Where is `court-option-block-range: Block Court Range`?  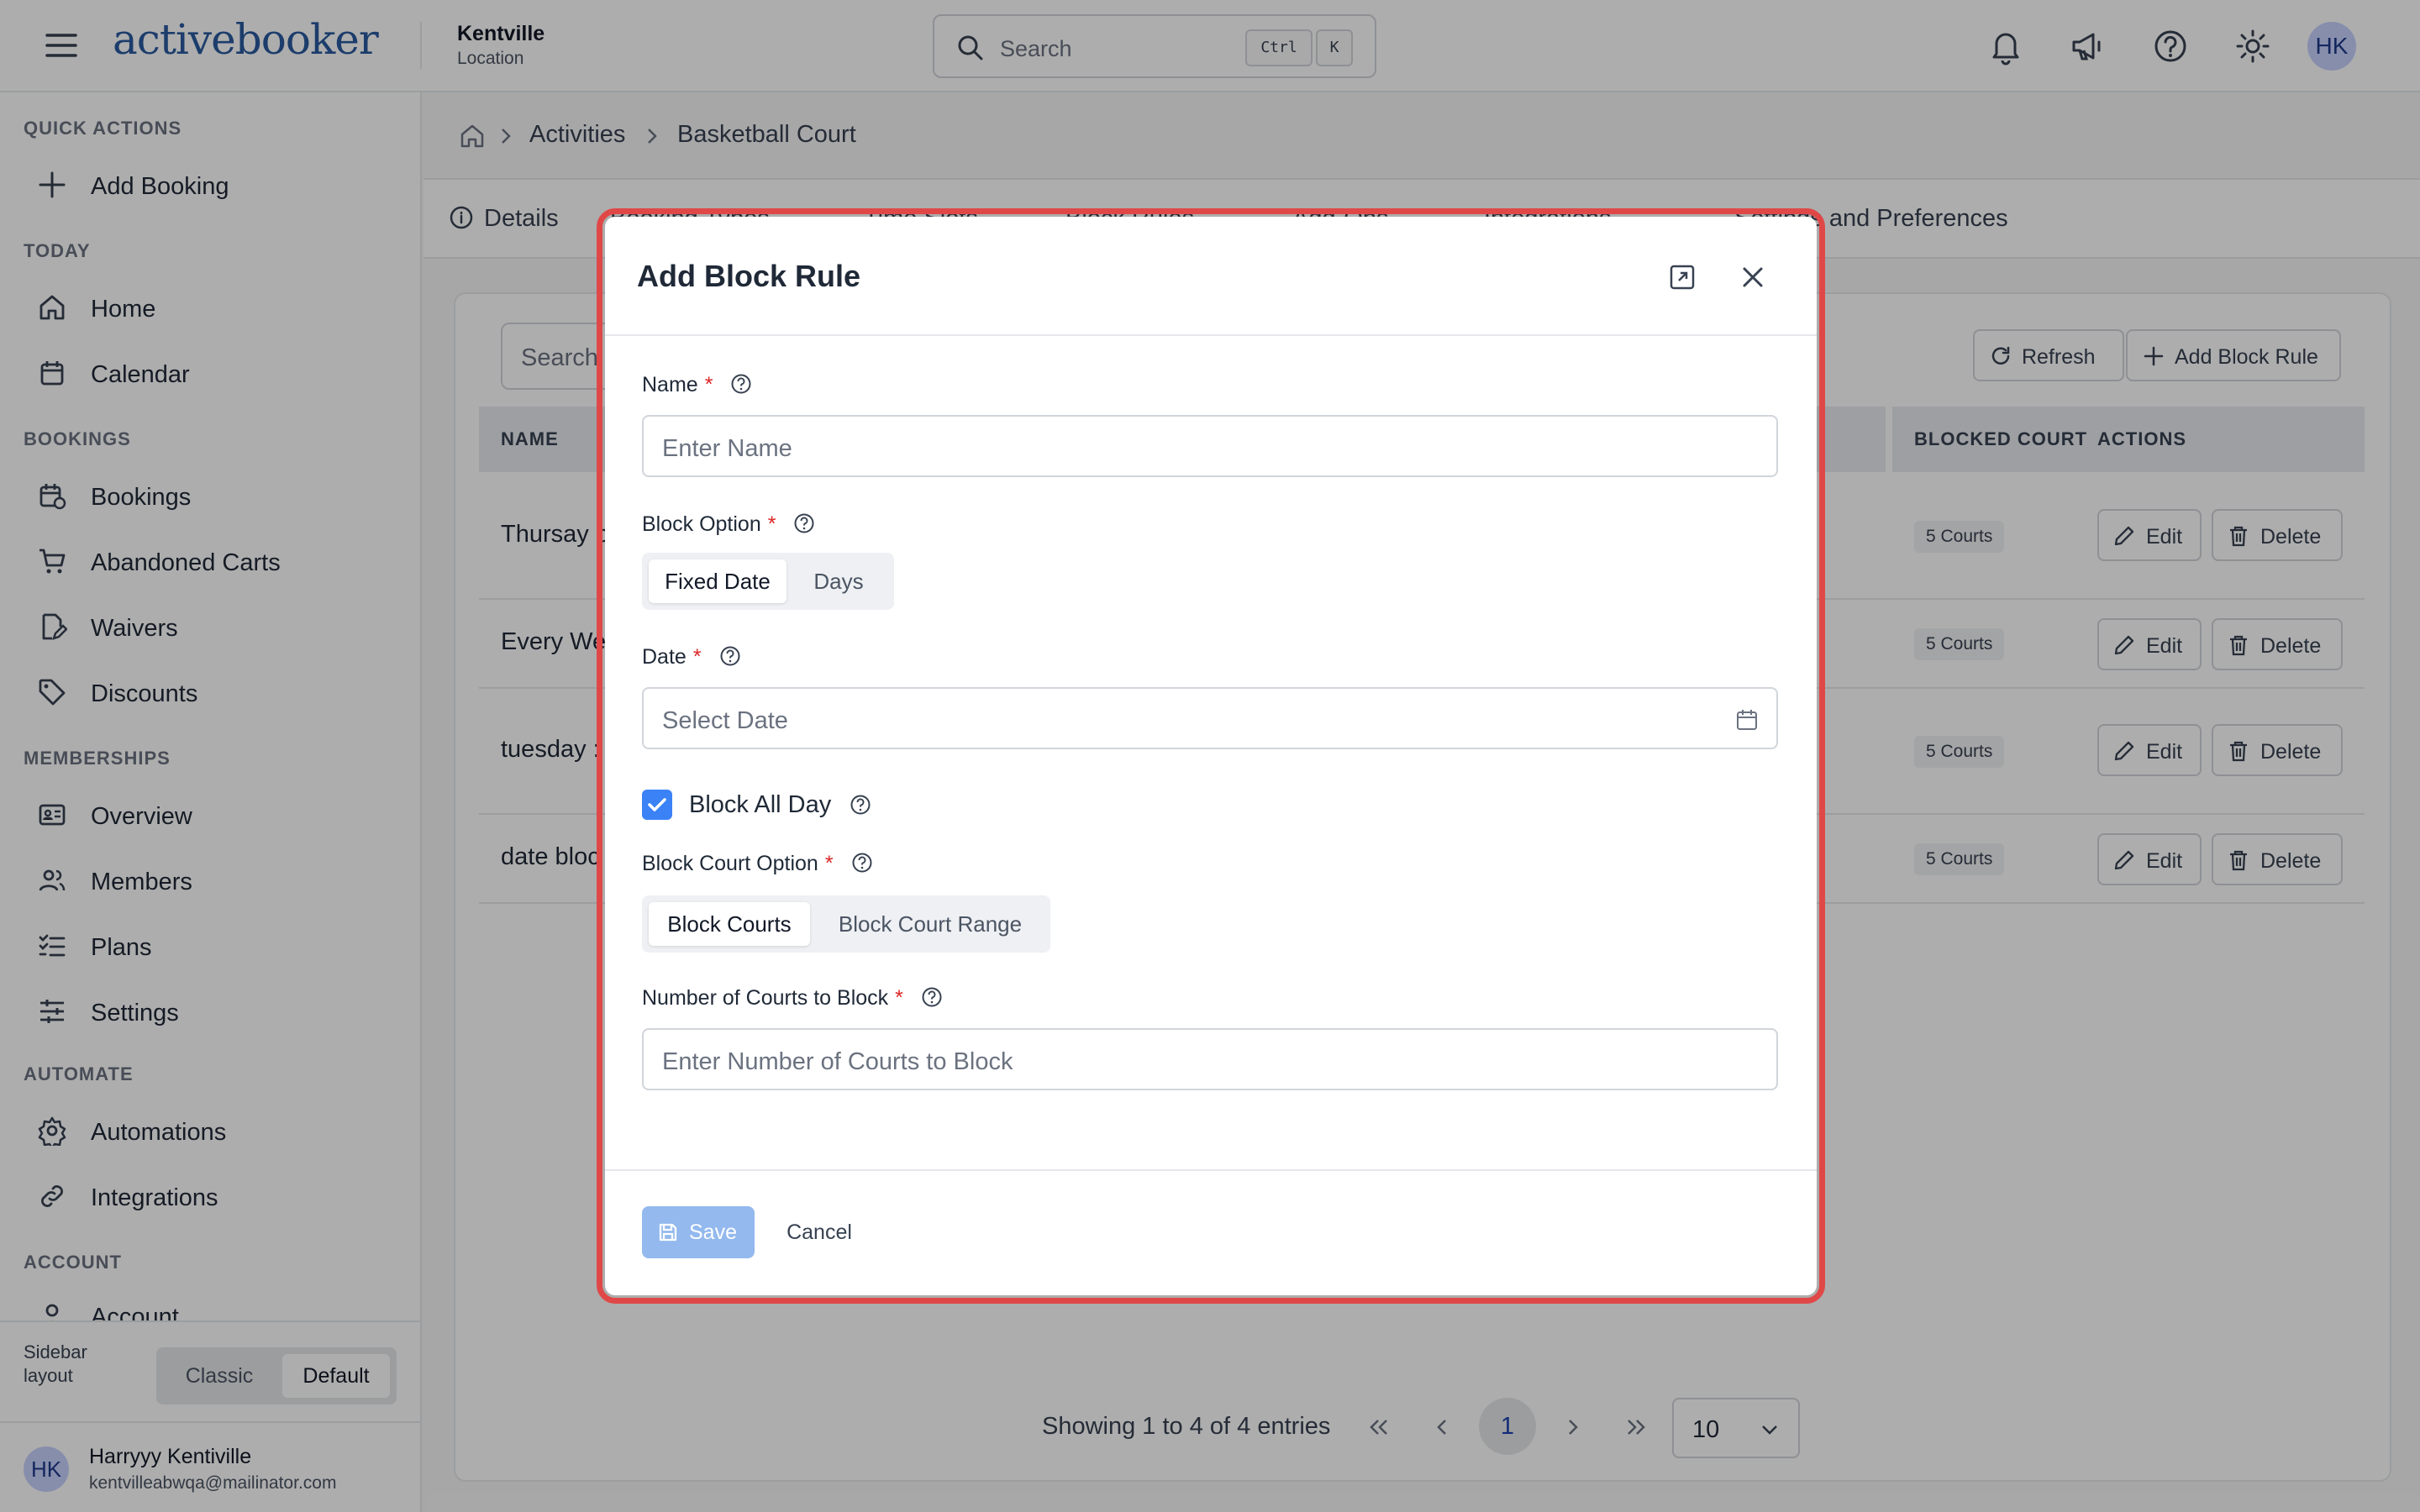
court-option-block-range: Block Court Range is located at coordinates (931, 924).